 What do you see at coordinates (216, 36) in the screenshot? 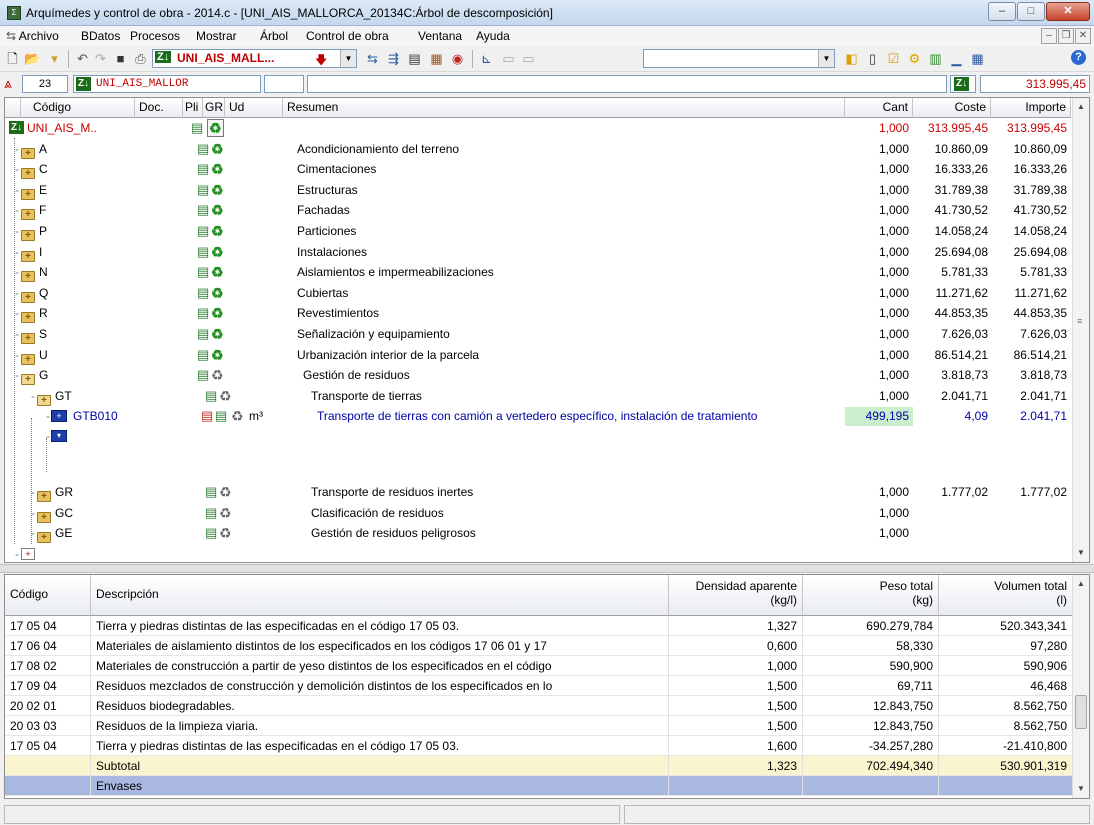
I see `menu-mostrar: Mostrar` at bounding box center [216, 36].